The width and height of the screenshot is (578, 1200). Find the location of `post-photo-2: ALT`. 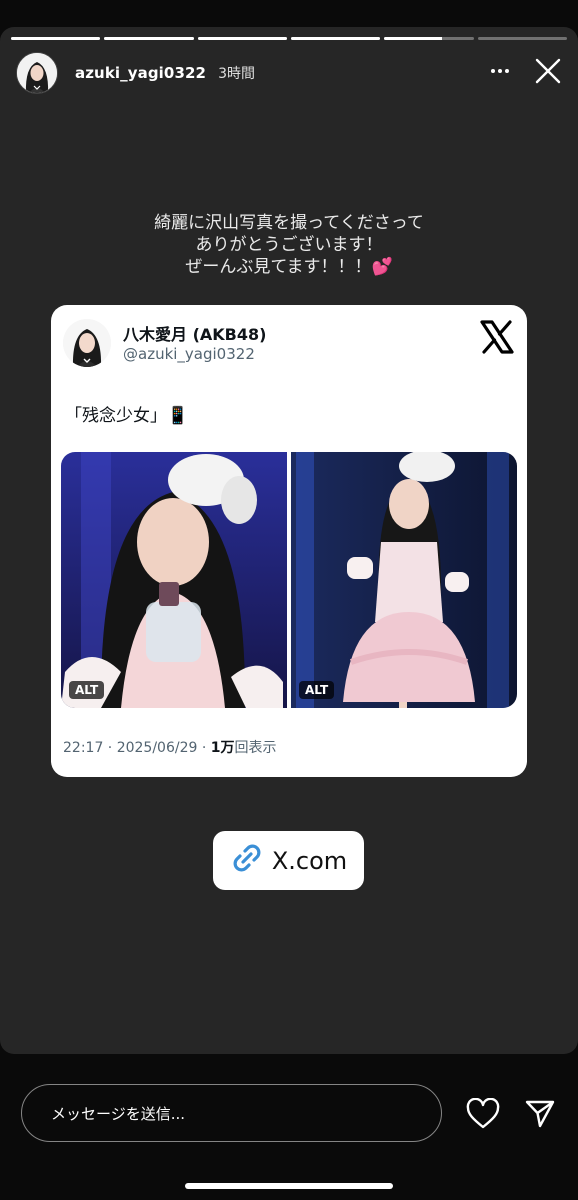

post-photo-2: ALT is located at coordinates (404, 580).